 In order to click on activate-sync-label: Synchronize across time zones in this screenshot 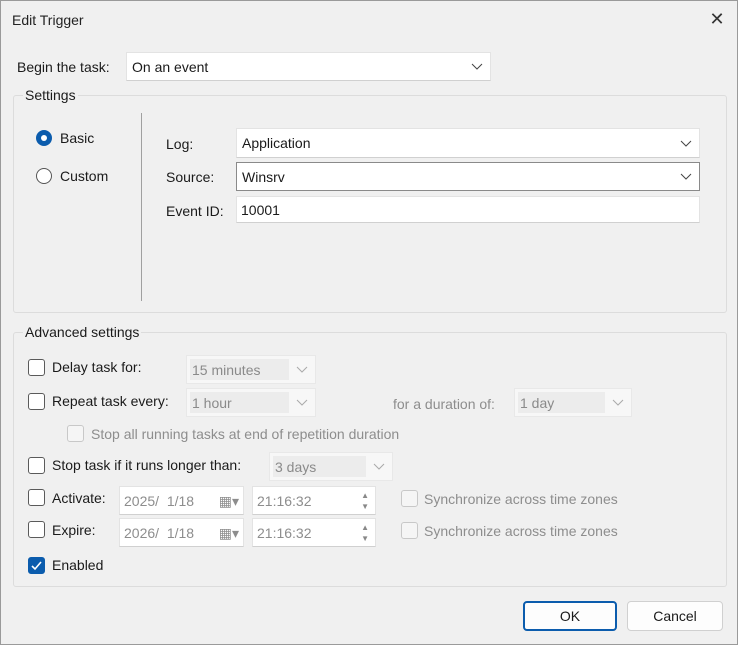, I will do `click(521, 499)`.